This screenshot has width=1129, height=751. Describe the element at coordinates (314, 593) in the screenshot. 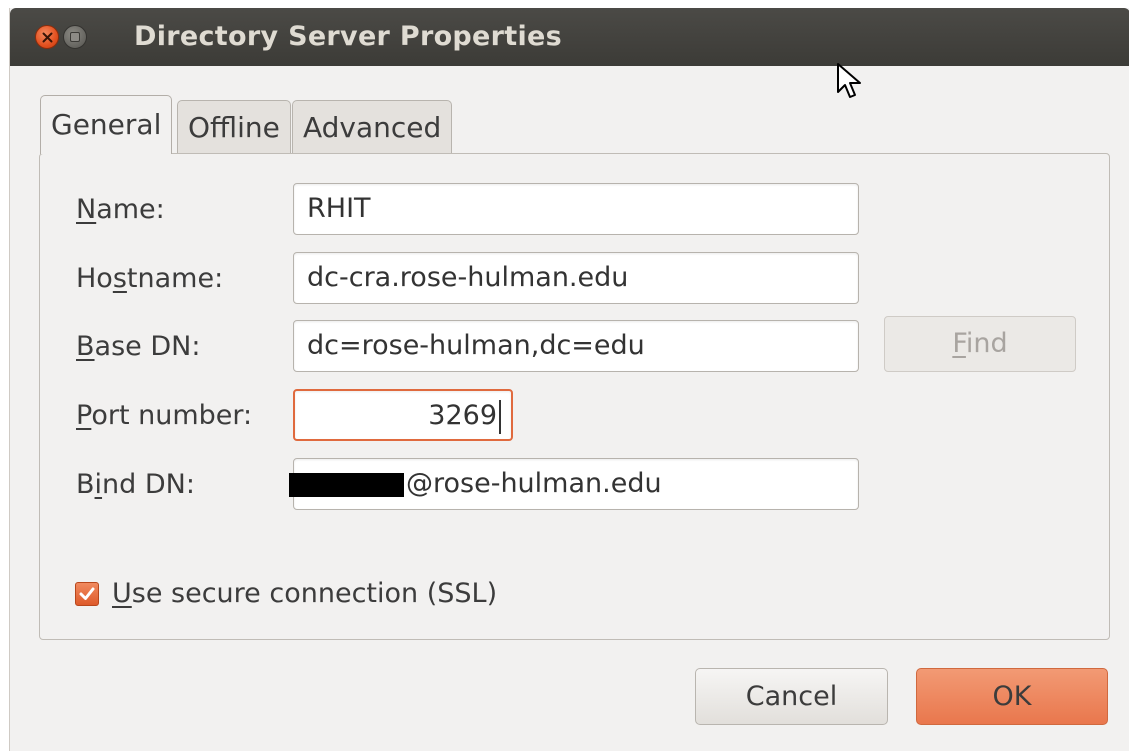

I see `ssl-label-text: se secure connection (SSL)` at that location.